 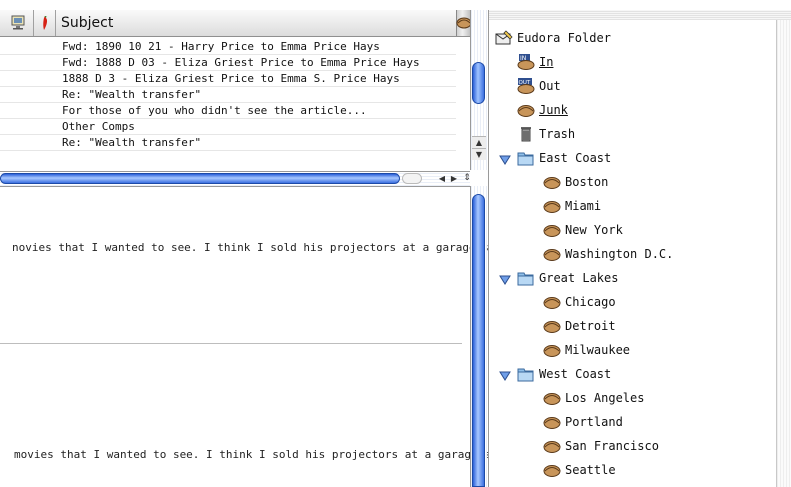 I want to click on tree-item-eudora-folder: Eudora Folder, so click(x=553, y=37).